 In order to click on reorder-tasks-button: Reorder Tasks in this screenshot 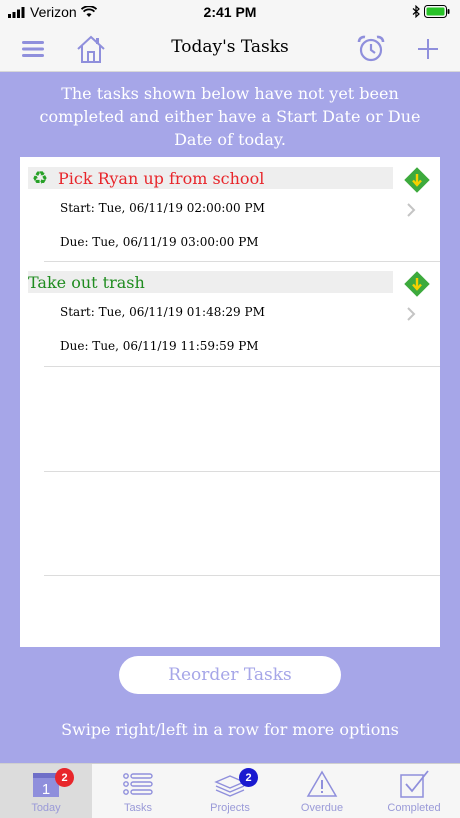, I will do `click(230, 675)`.